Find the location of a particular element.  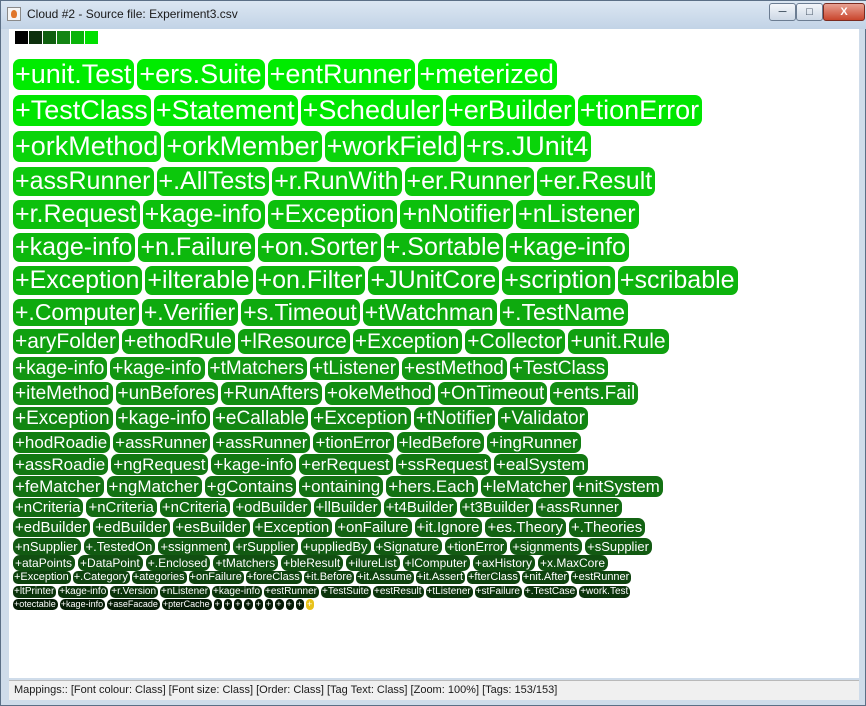

tag: +unit.Rule is located at coordinates (618, 341).